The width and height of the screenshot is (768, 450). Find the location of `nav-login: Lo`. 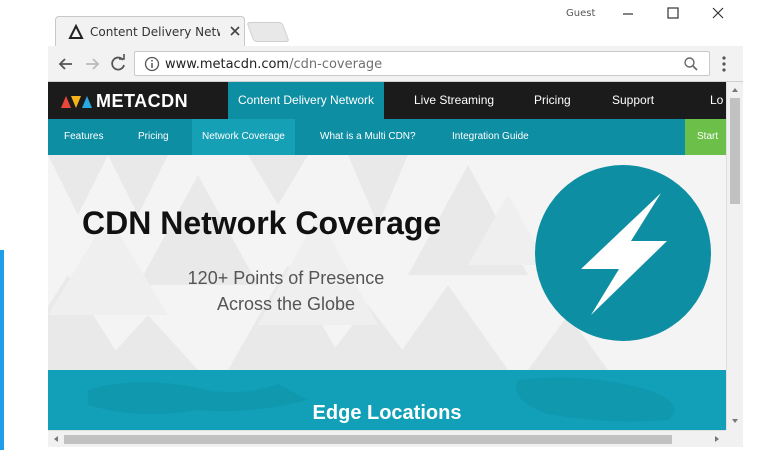

nav-login: Lo is located at coordinates (716, 100).